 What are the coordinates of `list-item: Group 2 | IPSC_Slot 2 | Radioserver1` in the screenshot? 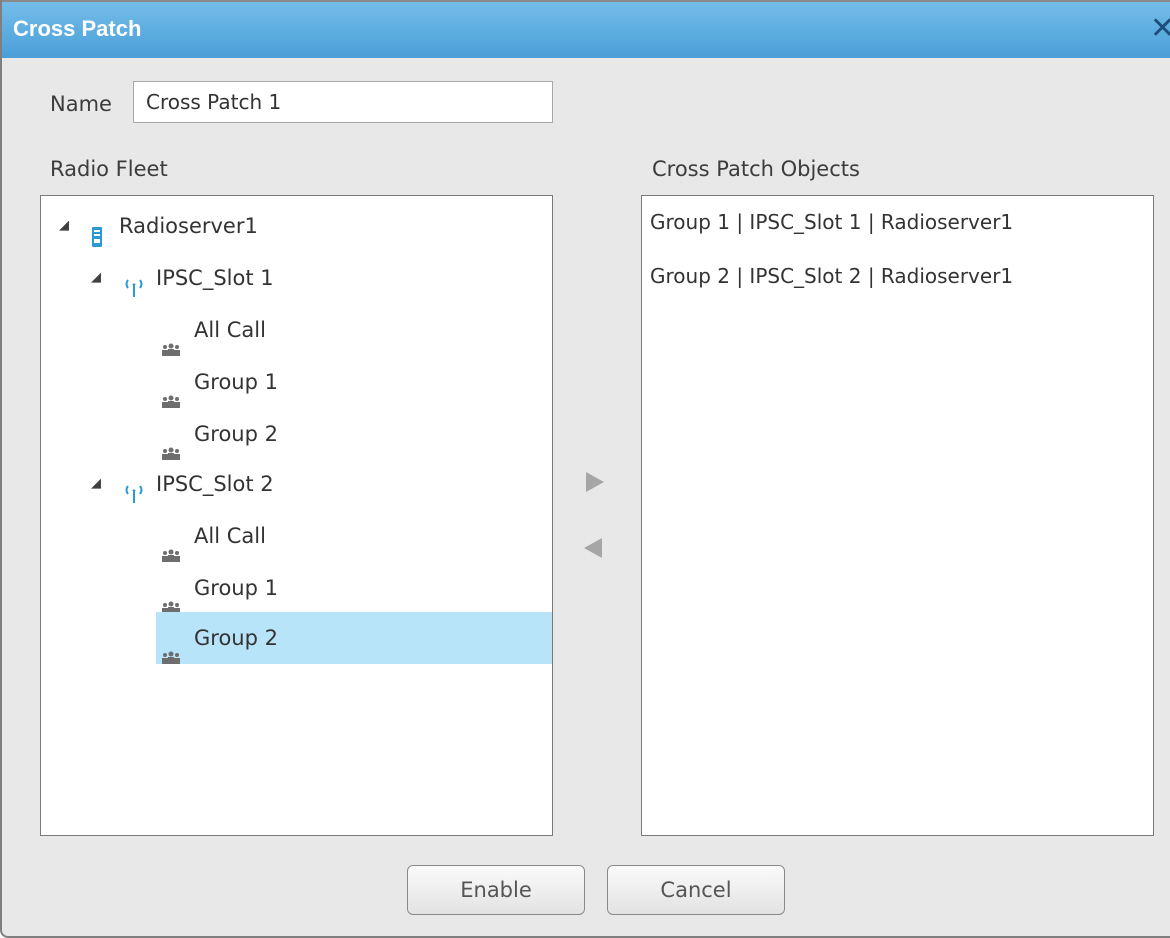 It's located at (831, 276).